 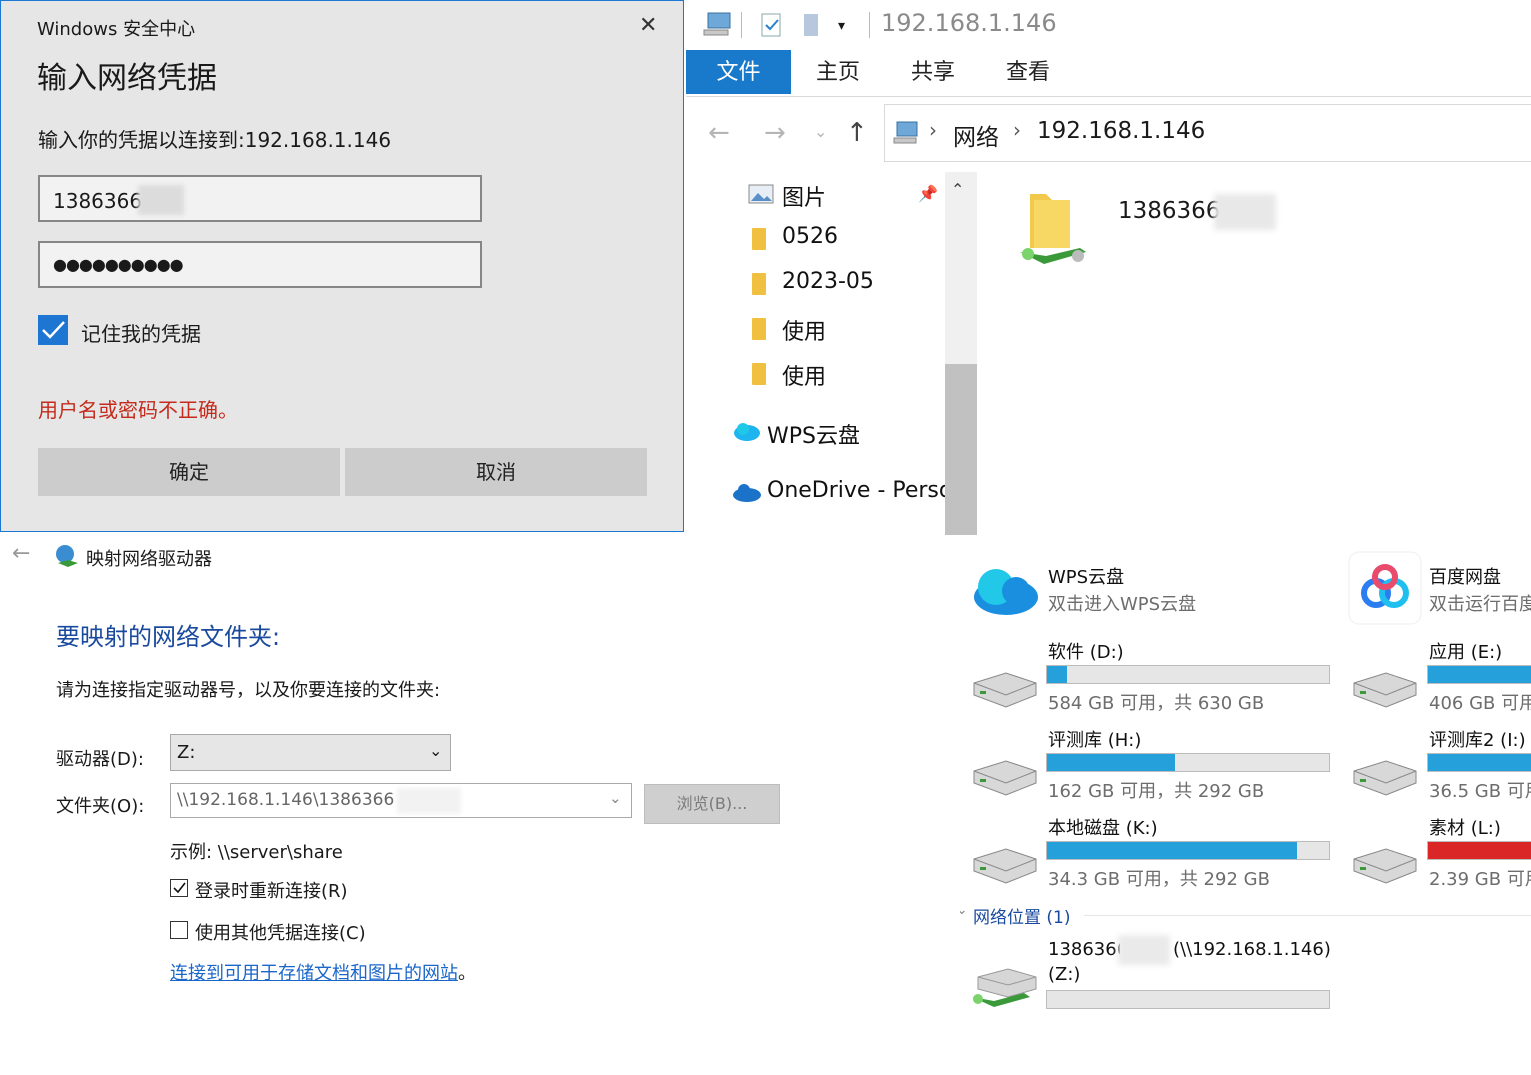 What do you see at coordinates (976, 135) in the screenshot?
I see `breadcrumb-network: 网络` at bounding box center [976, 135].